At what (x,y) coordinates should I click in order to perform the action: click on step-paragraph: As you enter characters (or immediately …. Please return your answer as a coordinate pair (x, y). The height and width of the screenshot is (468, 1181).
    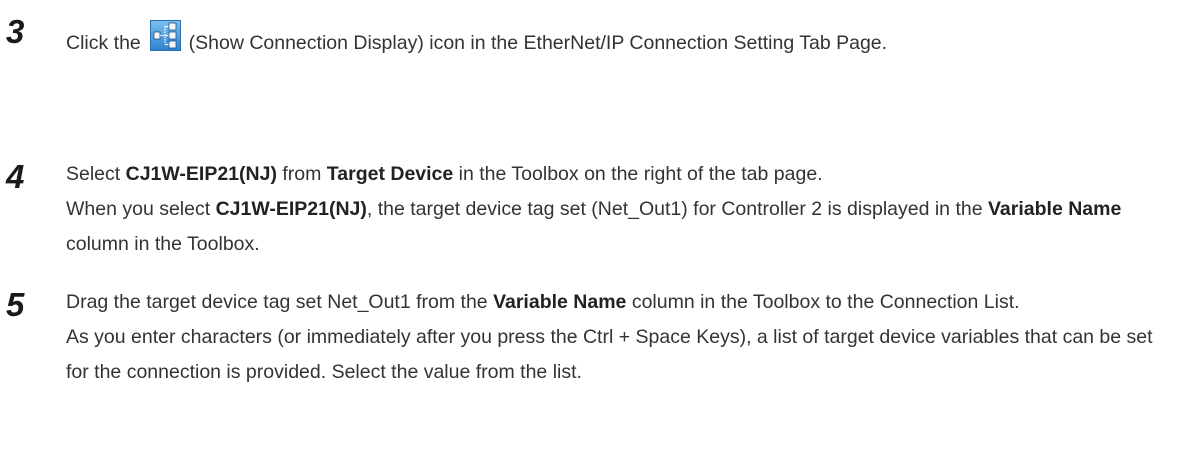
    Looking at the image, I should click on (609, 354).